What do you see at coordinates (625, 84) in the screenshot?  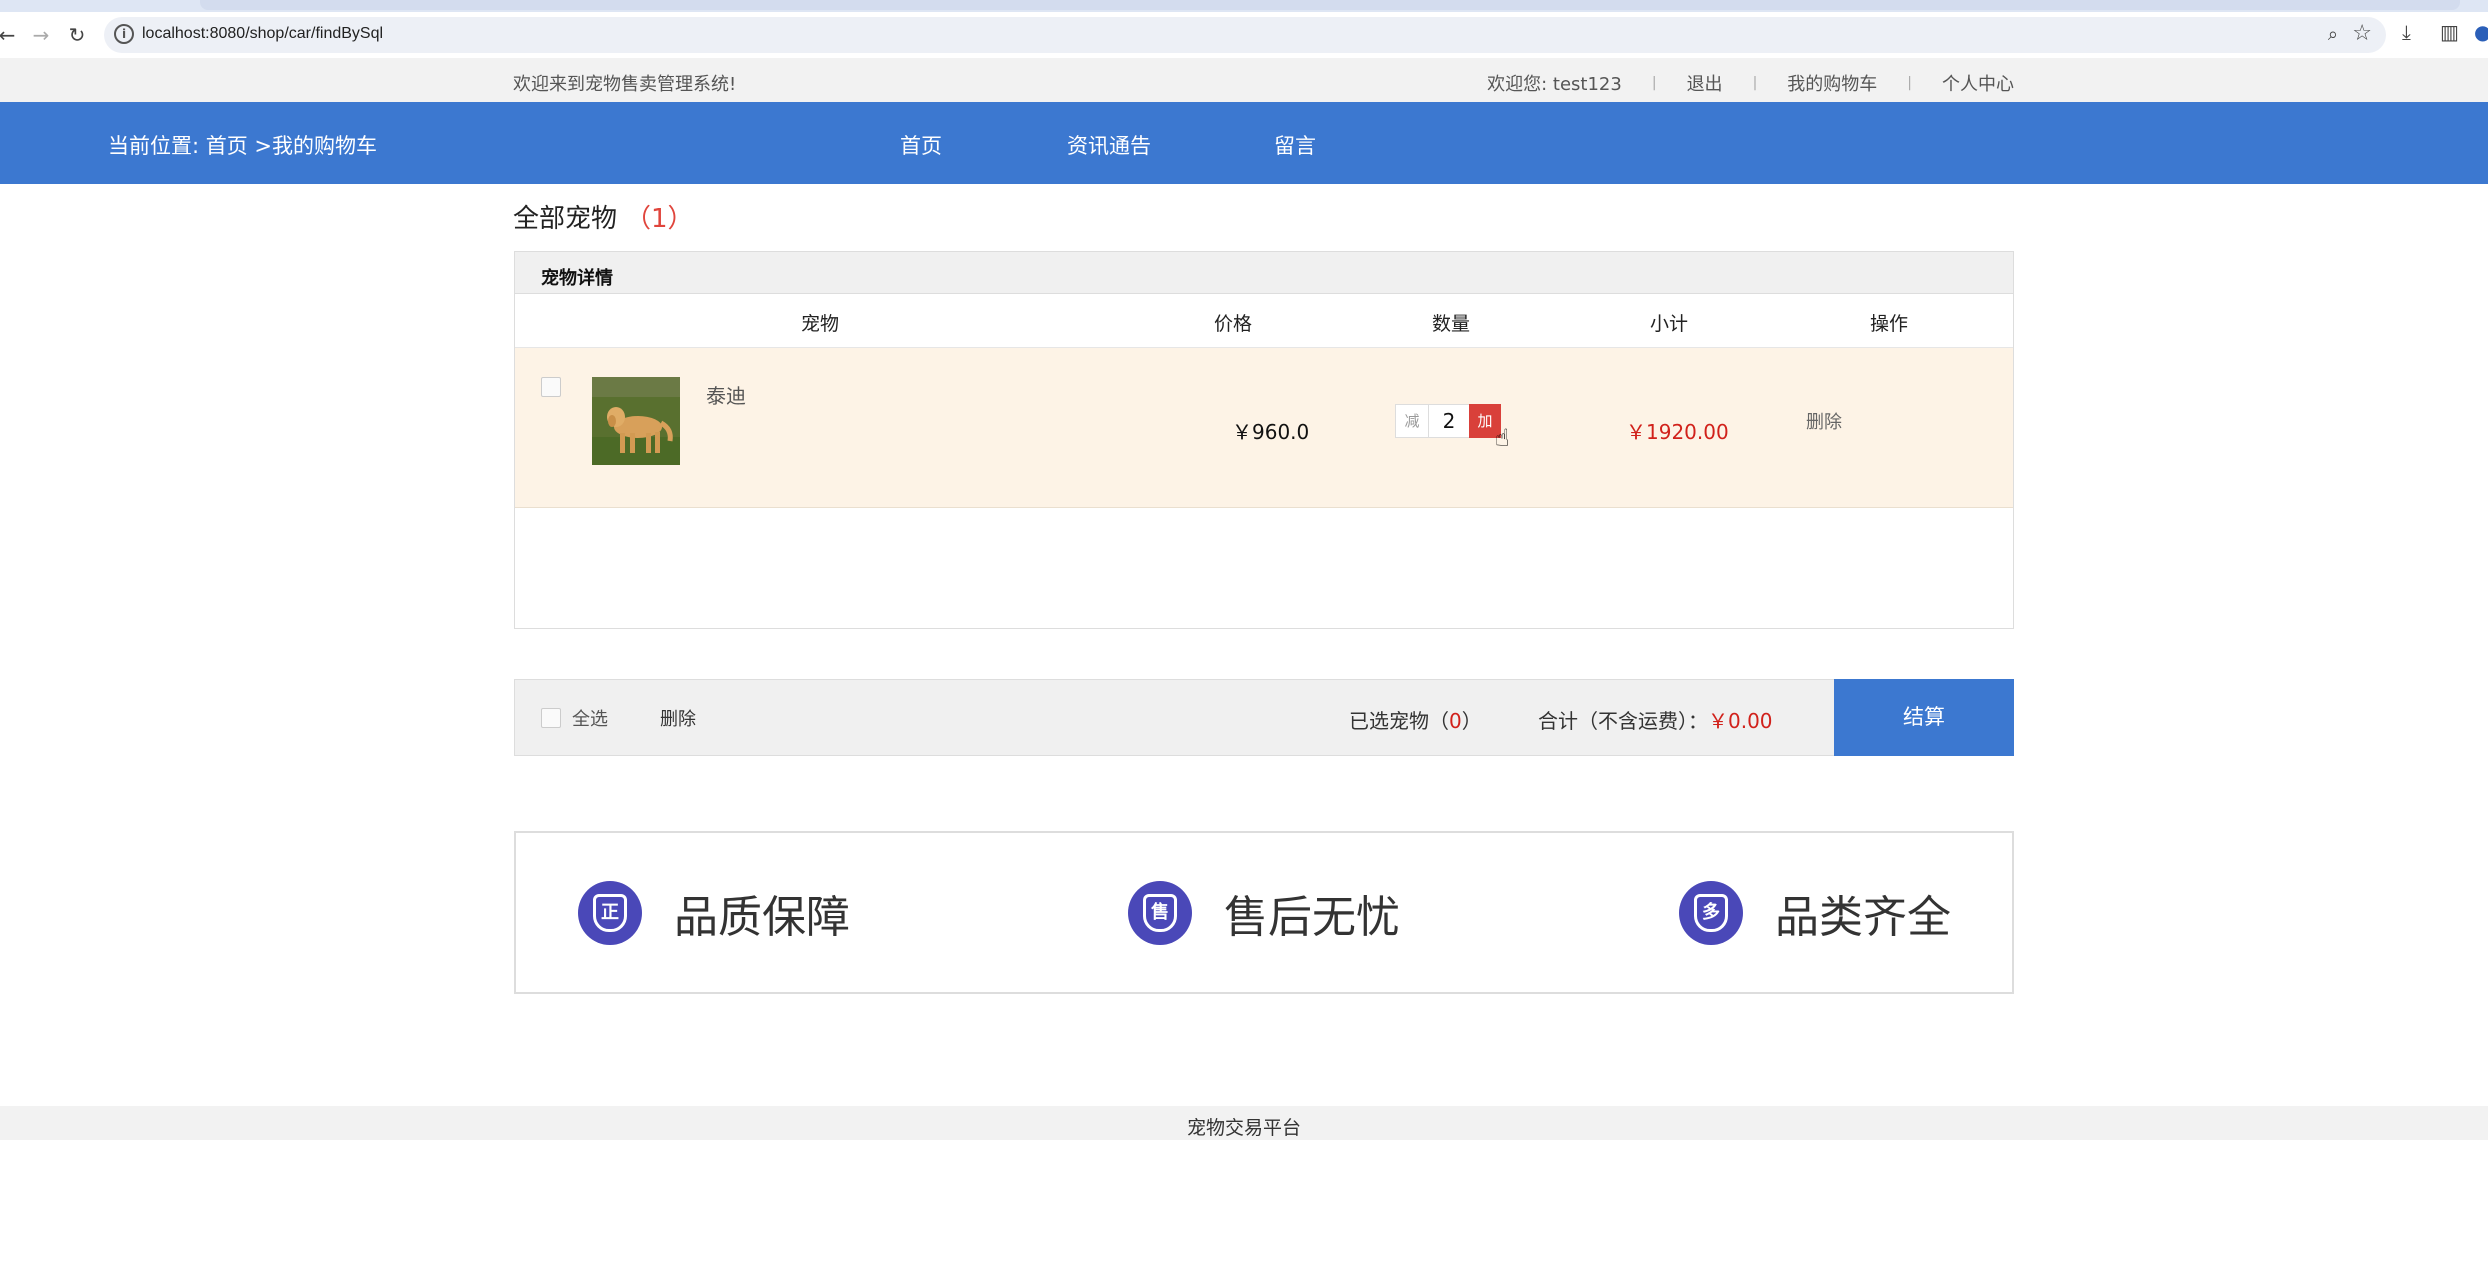 I see `welcome-text: 欢迎来到宠物售卖管理系统!` at bounding box center [625, 84].